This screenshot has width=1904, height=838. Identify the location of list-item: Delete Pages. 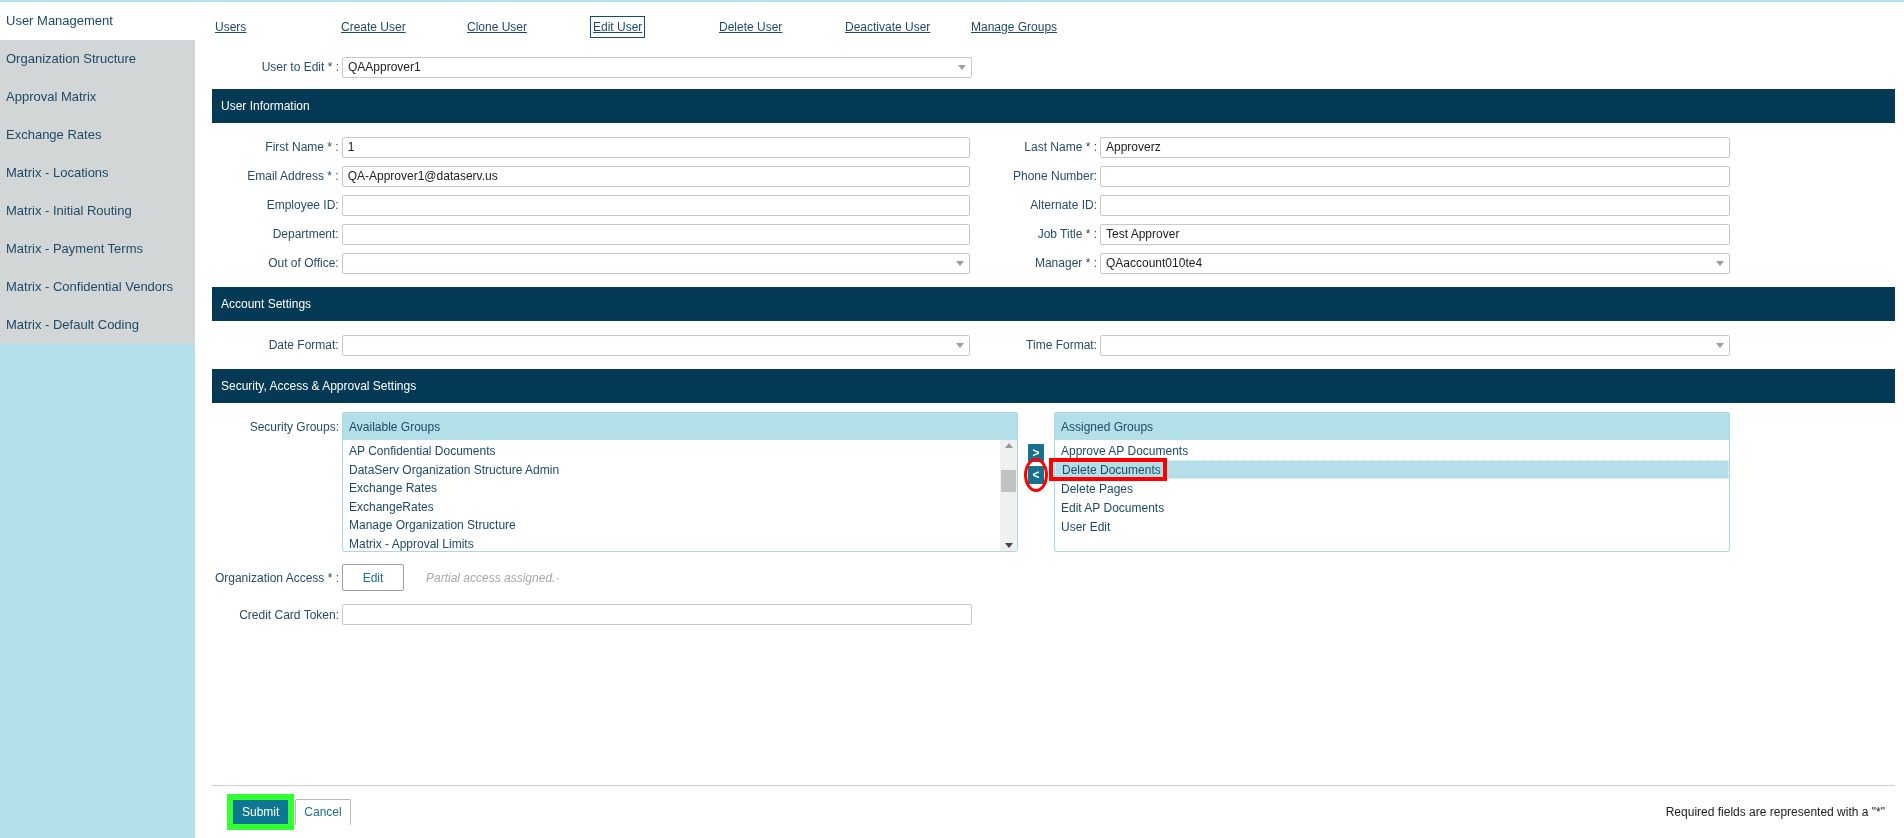
(1392, 488).